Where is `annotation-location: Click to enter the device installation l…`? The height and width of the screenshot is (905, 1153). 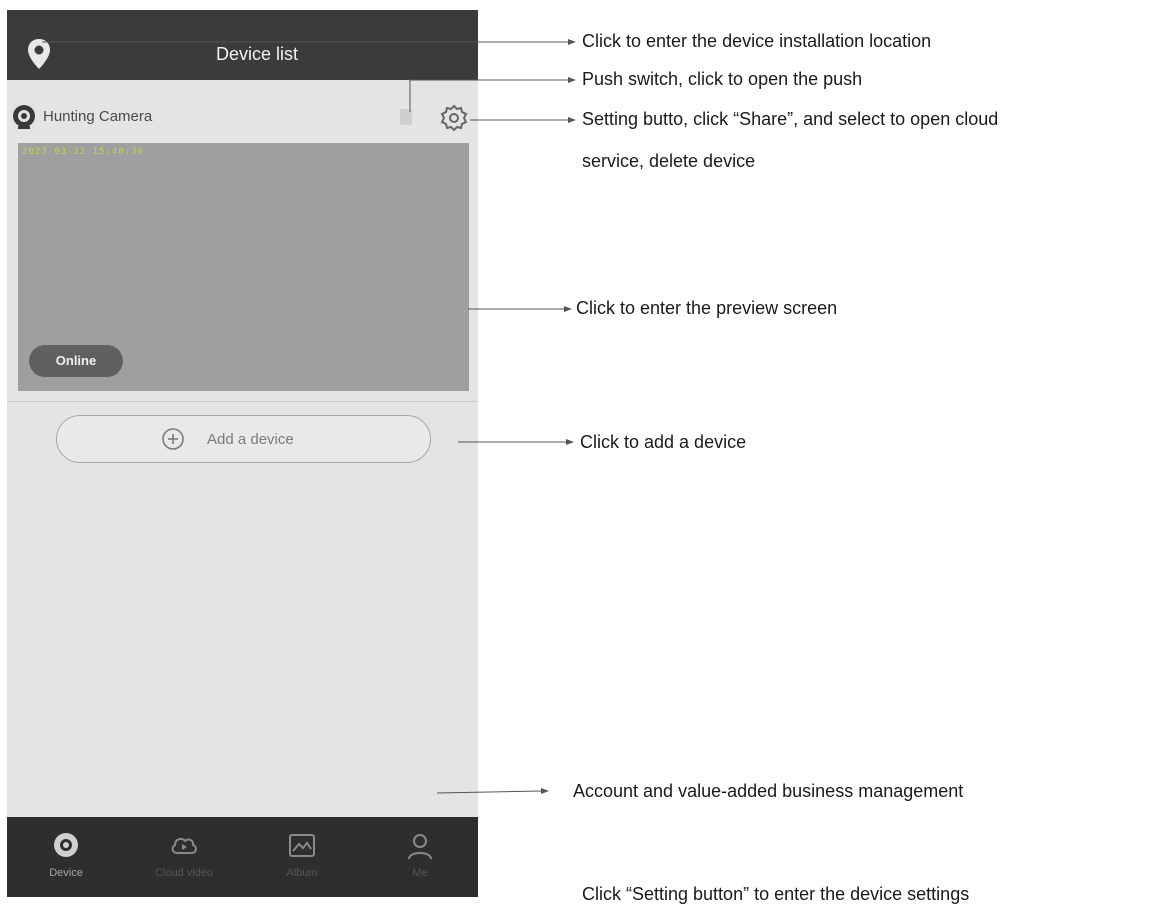
annotation-location: Click to enter the device installation l… is located at coordinates (757, 41).